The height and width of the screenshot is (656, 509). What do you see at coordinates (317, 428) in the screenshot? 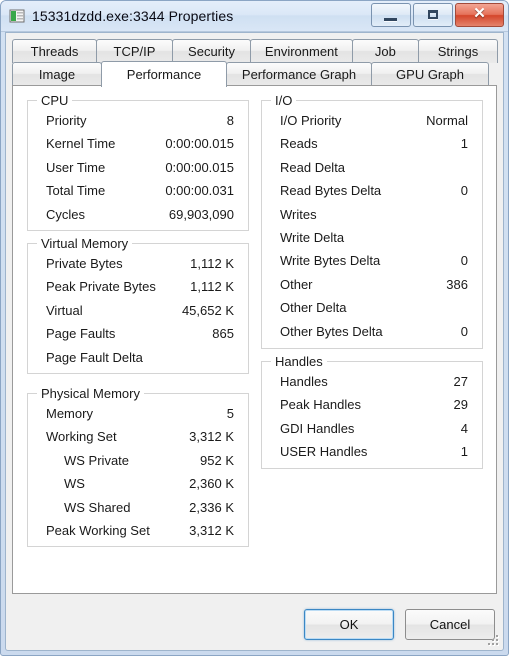
I see `metric-label: GDI Handles` at bounding box center [317, 428].